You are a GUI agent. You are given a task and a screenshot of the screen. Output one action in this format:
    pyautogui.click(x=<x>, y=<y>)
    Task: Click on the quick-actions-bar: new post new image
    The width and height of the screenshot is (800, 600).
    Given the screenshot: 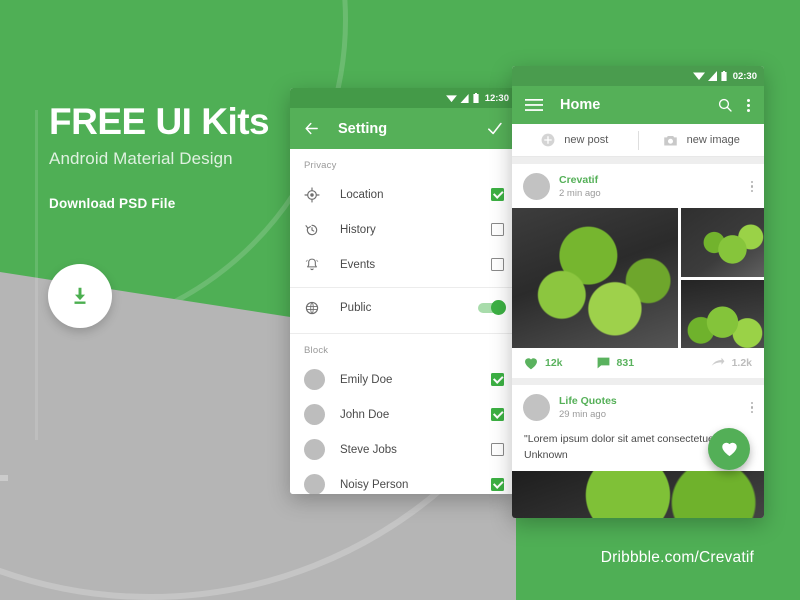 What is the action you would take?
    pyautogui.click(x=638, y=140)
    